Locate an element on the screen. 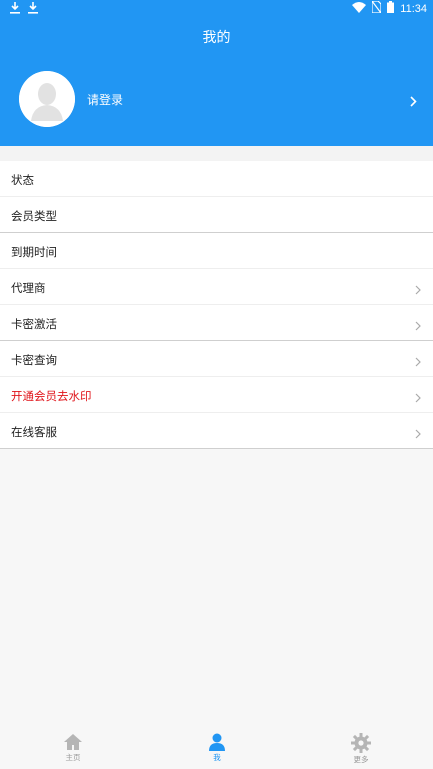  no-sim-icon is located at coordinates (376, 8).